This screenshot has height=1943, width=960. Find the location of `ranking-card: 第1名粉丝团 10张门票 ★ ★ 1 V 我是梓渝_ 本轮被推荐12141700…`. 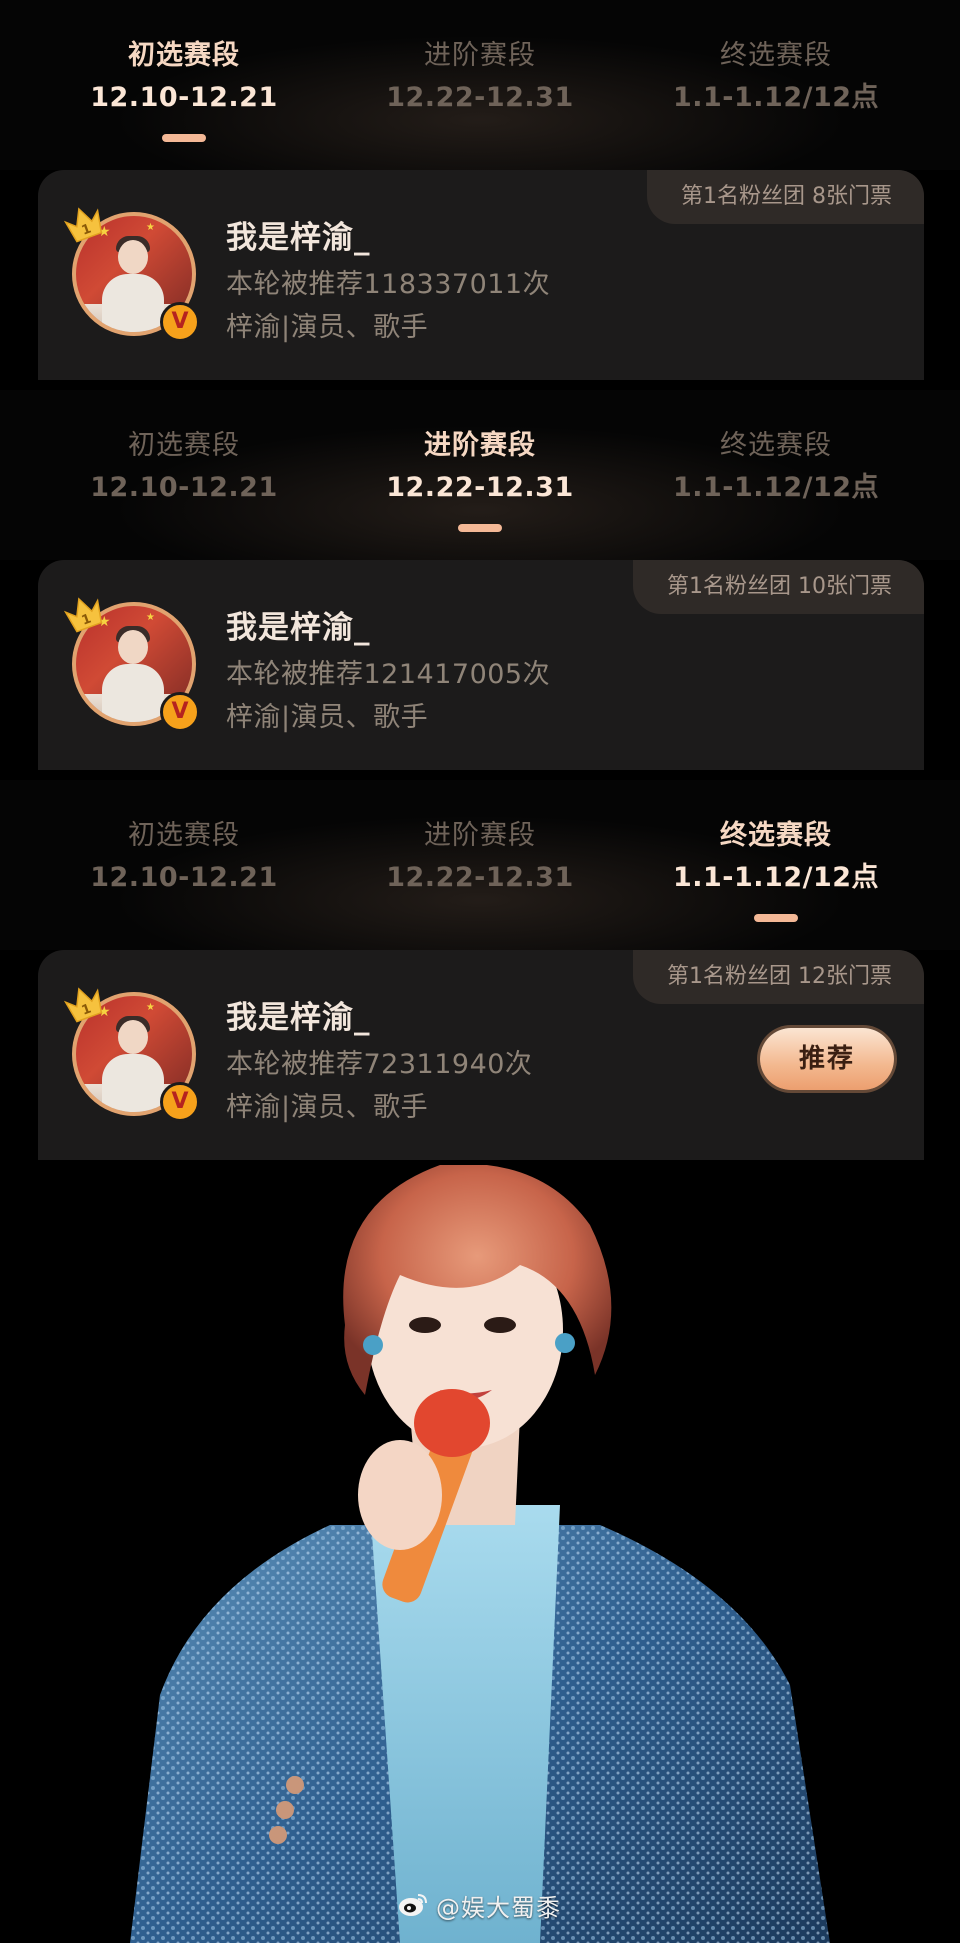

ranking-card: 第1名粉丝团 10张门票 ★ ★ 1 V 我是梓渝_ 本轮被推荐12141700… is located at coordinates (481, 665).